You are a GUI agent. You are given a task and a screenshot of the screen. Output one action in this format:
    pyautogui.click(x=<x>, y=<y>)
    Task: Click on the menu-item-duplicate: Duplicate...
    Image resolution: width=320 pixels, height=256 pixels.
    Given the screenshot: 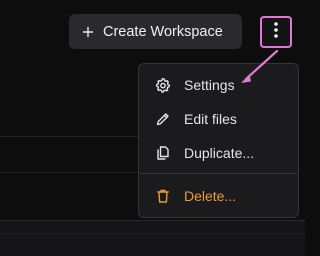 What is the action you would take?
    pyautogui.click(x=218, y=153)
    